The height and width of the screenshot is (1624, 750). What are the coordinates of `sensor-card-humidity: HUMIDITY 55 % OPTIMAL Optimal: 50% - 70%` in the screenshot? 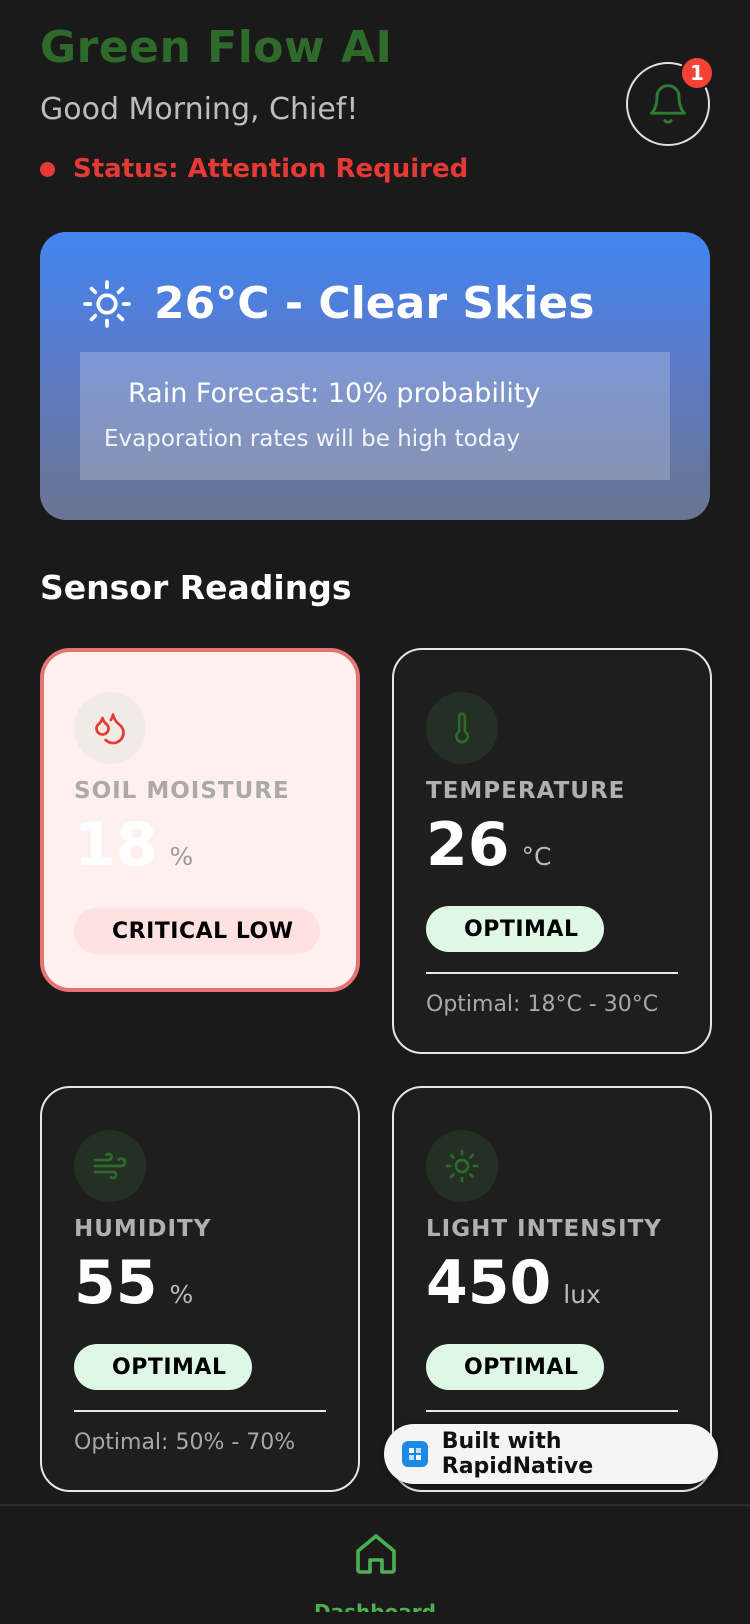 It's located at (200, 1289).